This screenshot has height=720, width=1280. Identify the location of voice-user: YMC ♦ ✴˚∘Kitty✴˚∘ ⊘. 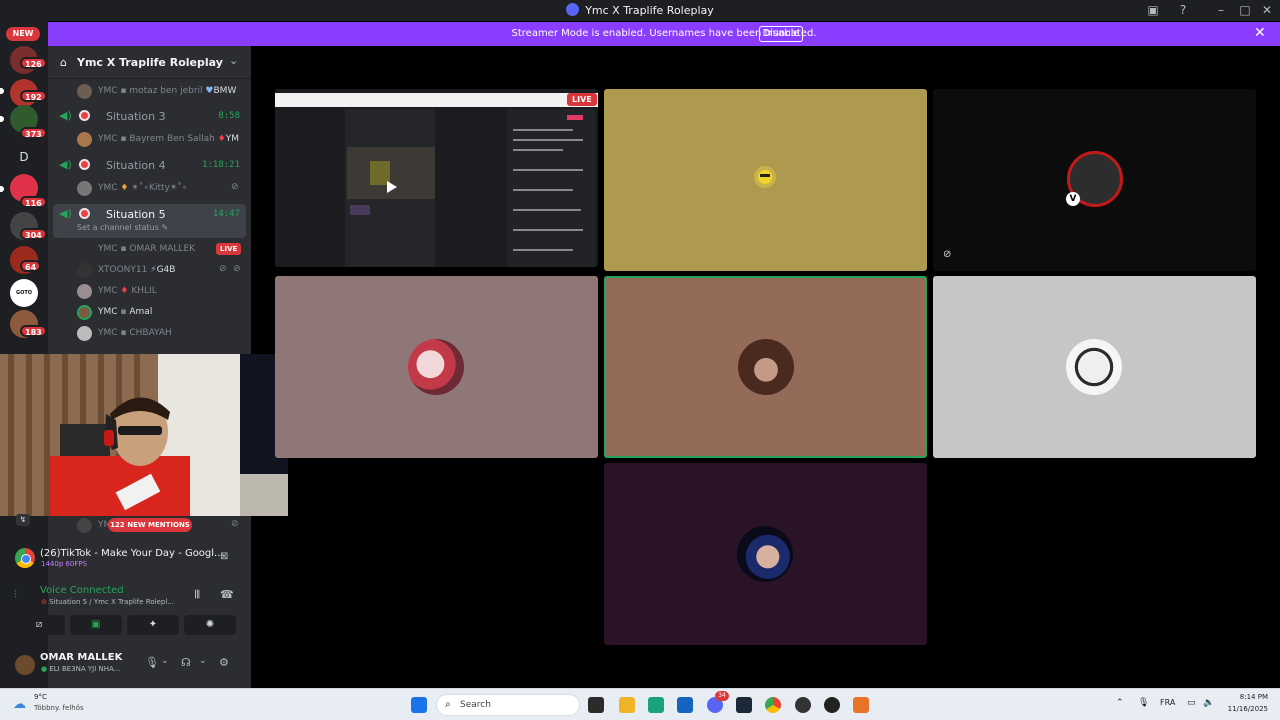
(159, 188).